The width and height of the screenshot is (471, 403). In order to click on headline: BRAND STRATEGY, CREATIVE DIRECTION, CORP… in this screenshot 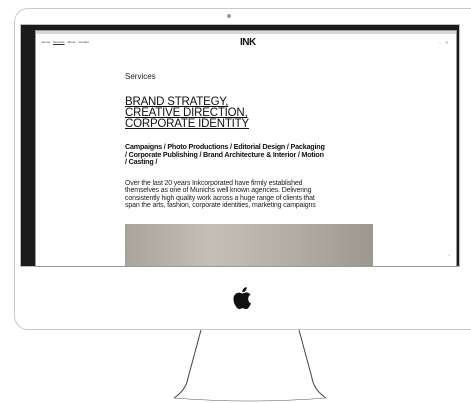, I will do `click(244, 113)`.